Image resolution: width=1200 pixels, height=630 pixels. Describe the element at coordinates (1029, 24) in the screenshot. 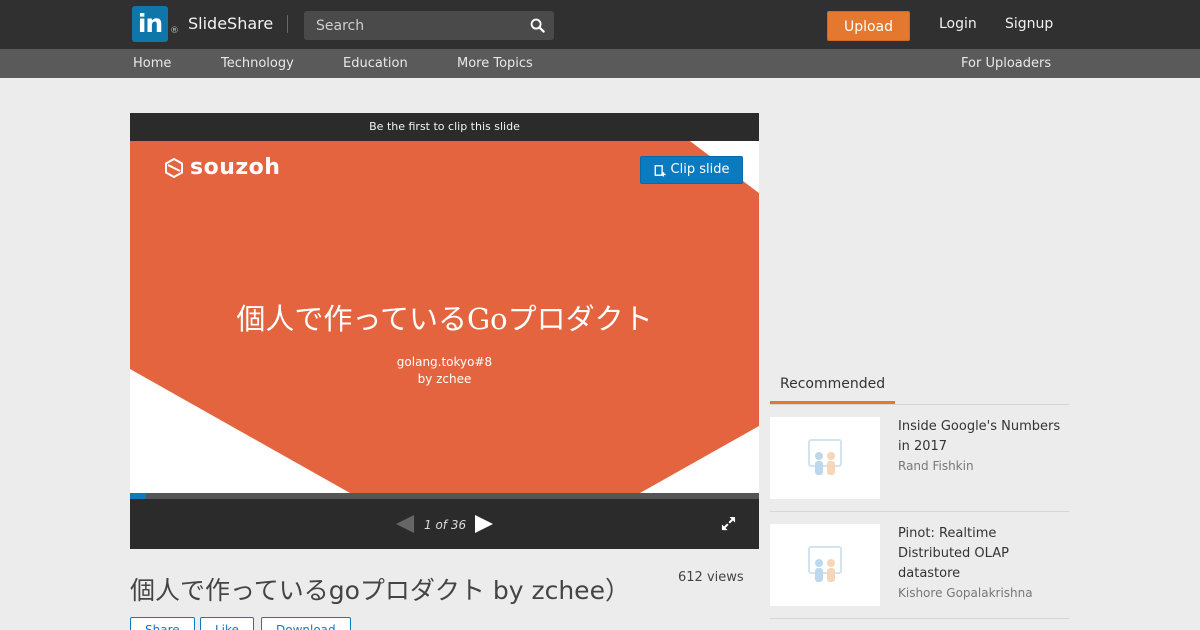

I see `signup-link: Signup` at that location.